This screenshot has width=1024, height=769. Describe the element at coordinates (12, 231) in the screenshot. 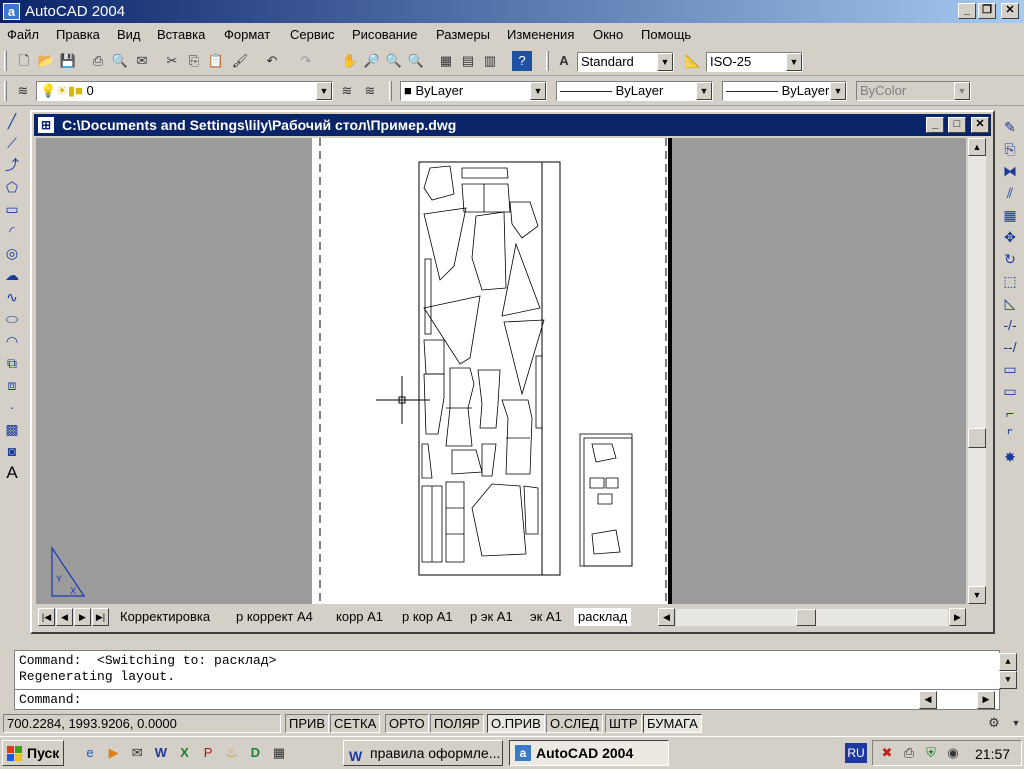

I see `arc-icon: ◜` at that location.